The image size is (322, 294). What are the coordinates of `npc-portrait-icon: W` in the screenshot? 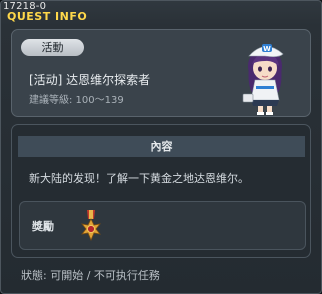 It's located at (263, 79).